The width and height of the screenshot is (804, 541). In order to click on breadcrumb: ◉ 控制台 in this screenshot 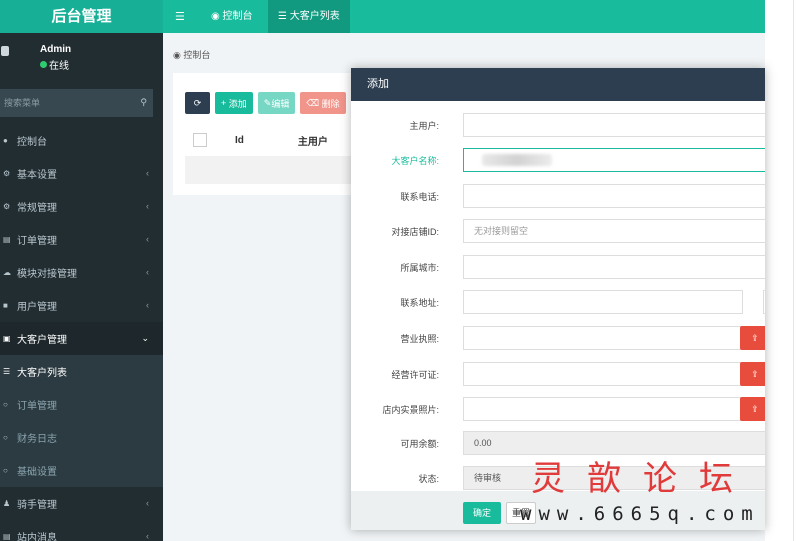, I will do `click(191, 54)`.